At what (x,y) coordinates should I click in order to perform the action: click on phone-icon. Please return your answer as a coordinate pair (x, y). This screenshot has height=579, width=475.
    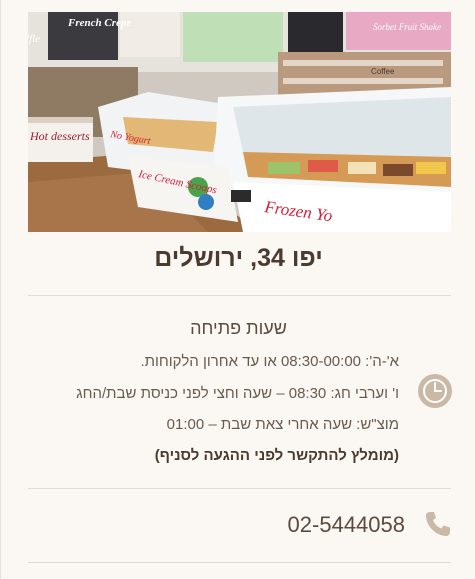
    Looking at the image, I should click on (438, 524).